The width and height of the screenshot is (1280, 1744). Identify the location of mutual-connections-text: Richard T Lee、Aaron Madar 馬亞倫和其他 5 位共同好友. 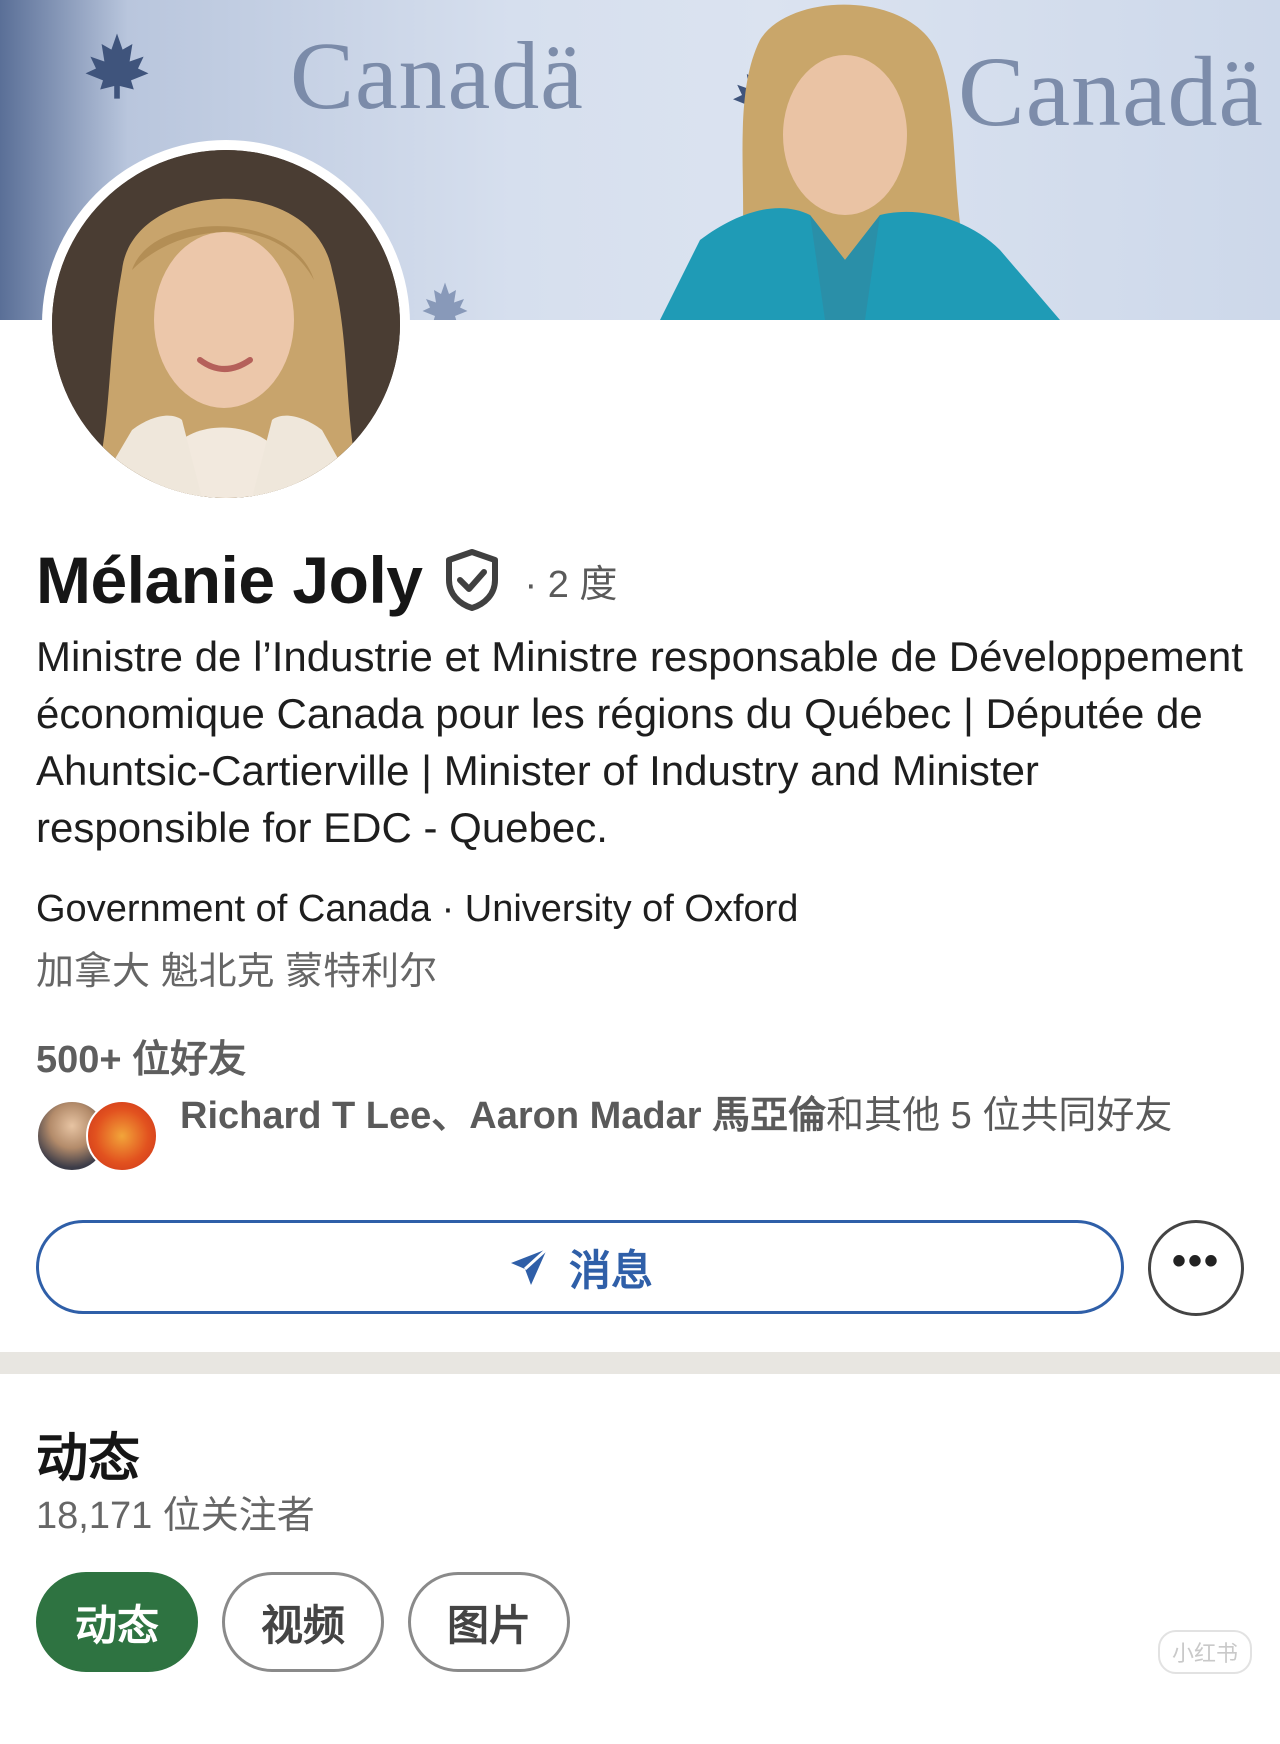
(710, 1116).